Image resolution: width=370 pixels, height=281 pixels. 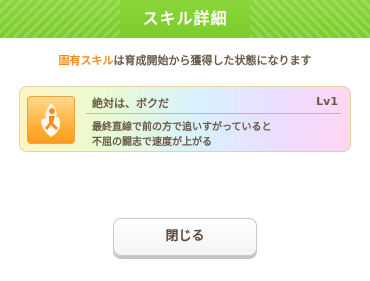 I want to click on close-button: 閉じる, so click(x=185, y=237).